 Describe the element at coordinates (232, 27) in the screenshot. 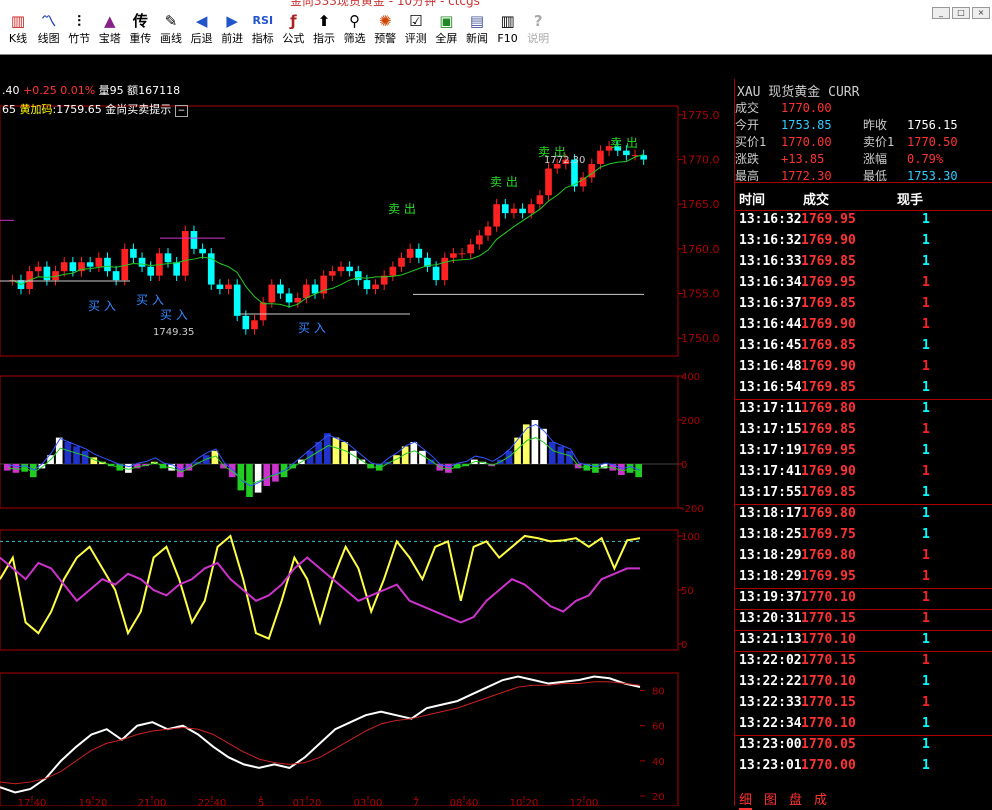

I see `toolbar-button-forward: ▶ 前进` at that location.